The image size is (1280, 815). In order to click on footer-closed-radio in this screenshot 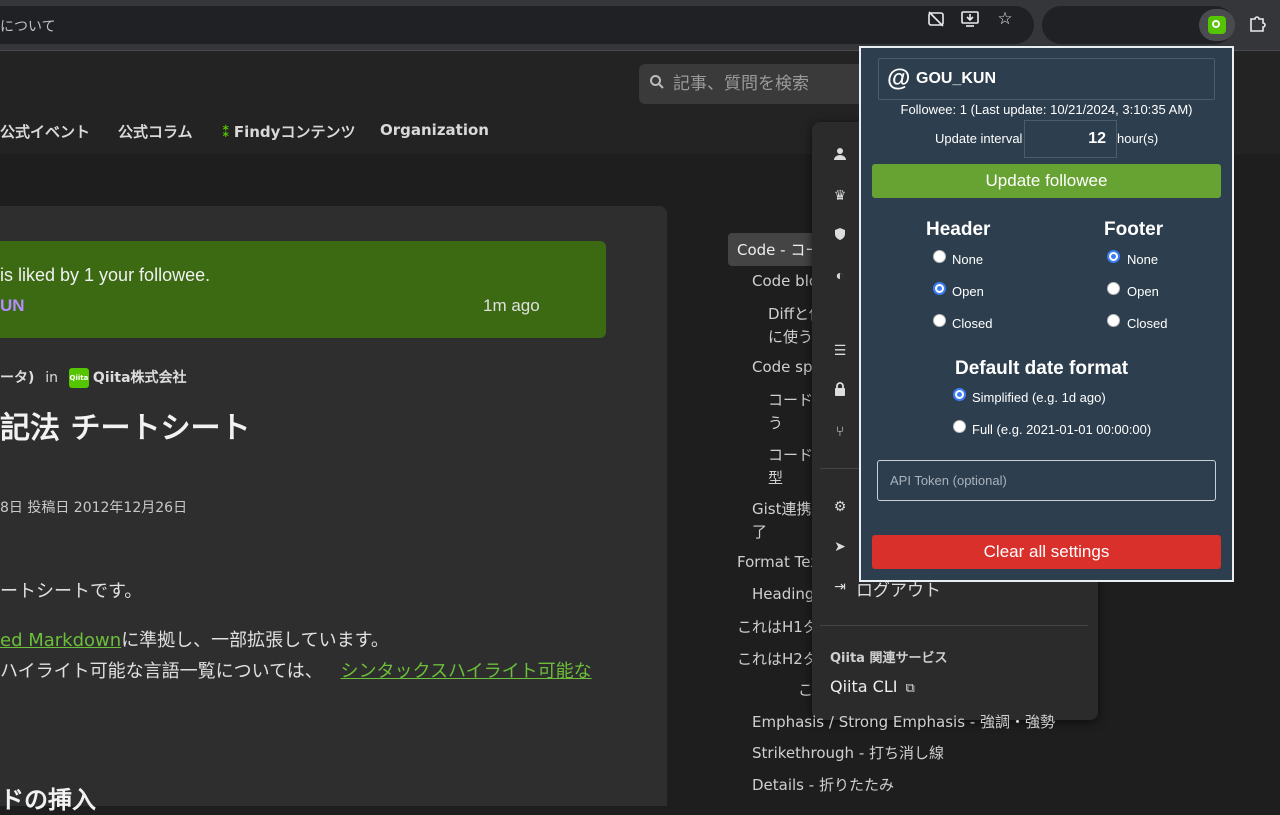, I will do `click(1113, 320)`.